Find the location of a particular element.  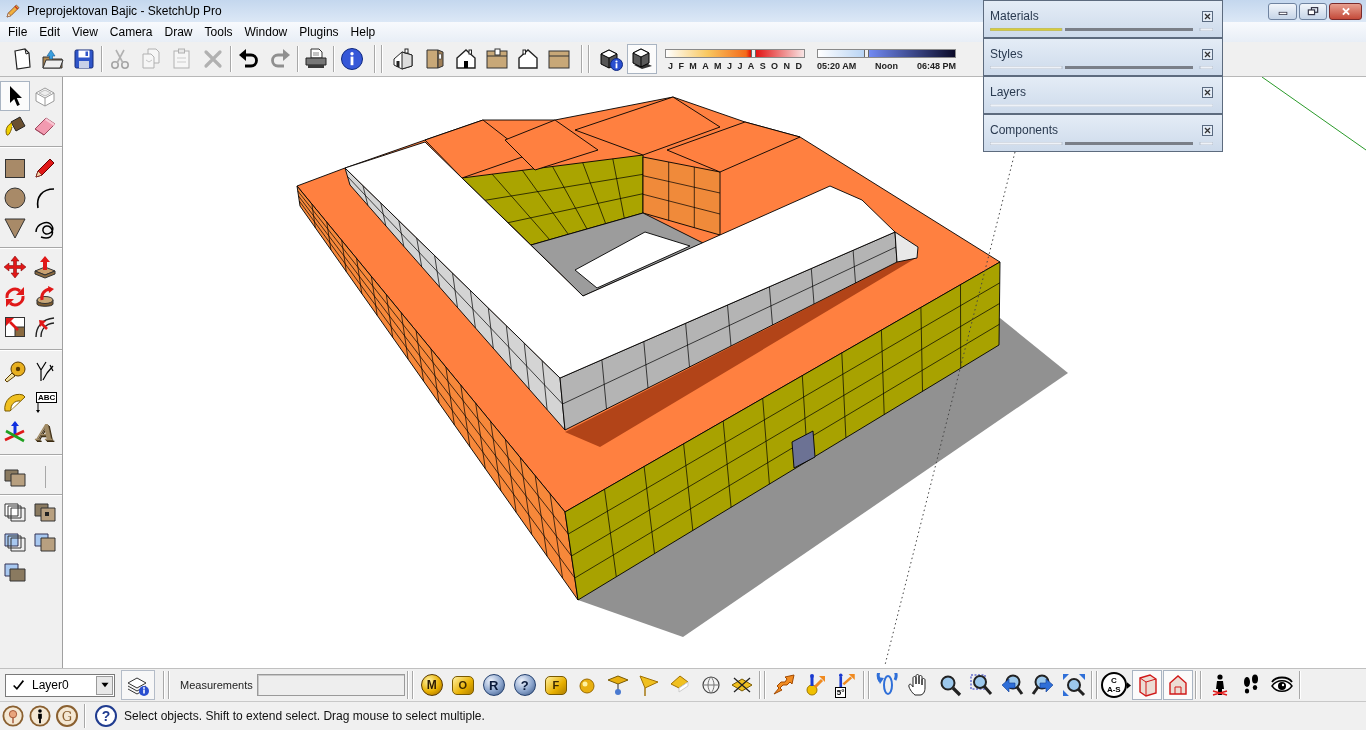

month-label: S is located at coordinates (762, 65).